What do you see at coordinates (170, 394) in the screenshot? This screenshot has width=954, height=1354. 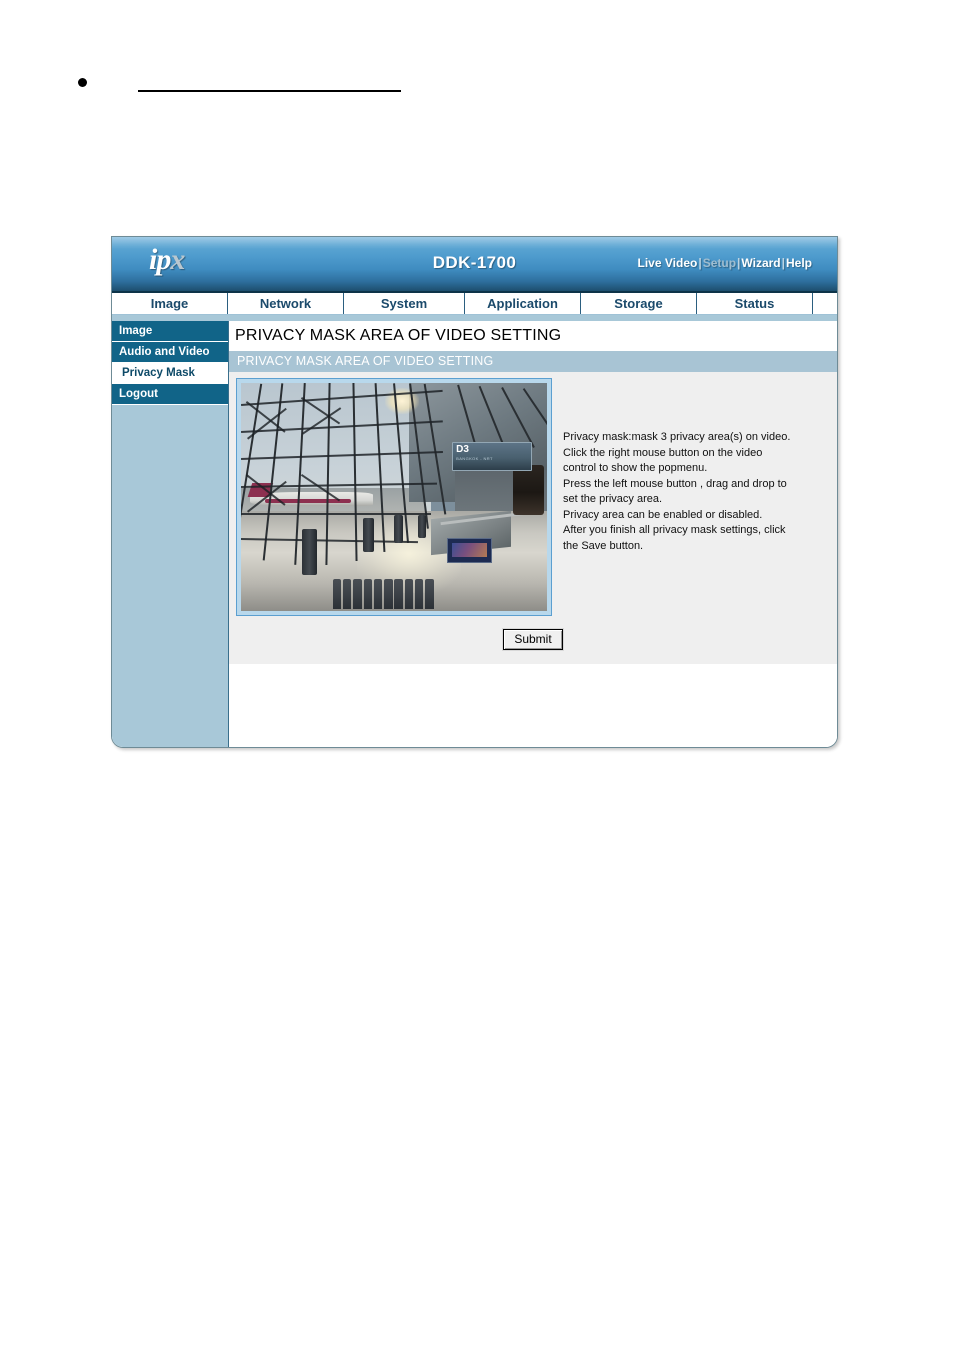 I see `sidebar-item-logout: Logout` at bounding box center [170, 394].